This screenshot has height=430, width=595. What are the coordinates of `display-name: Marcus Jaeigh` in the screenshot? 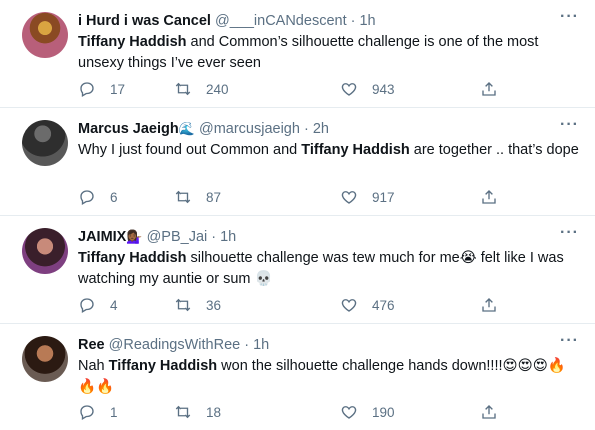 It's located at (128, 129).